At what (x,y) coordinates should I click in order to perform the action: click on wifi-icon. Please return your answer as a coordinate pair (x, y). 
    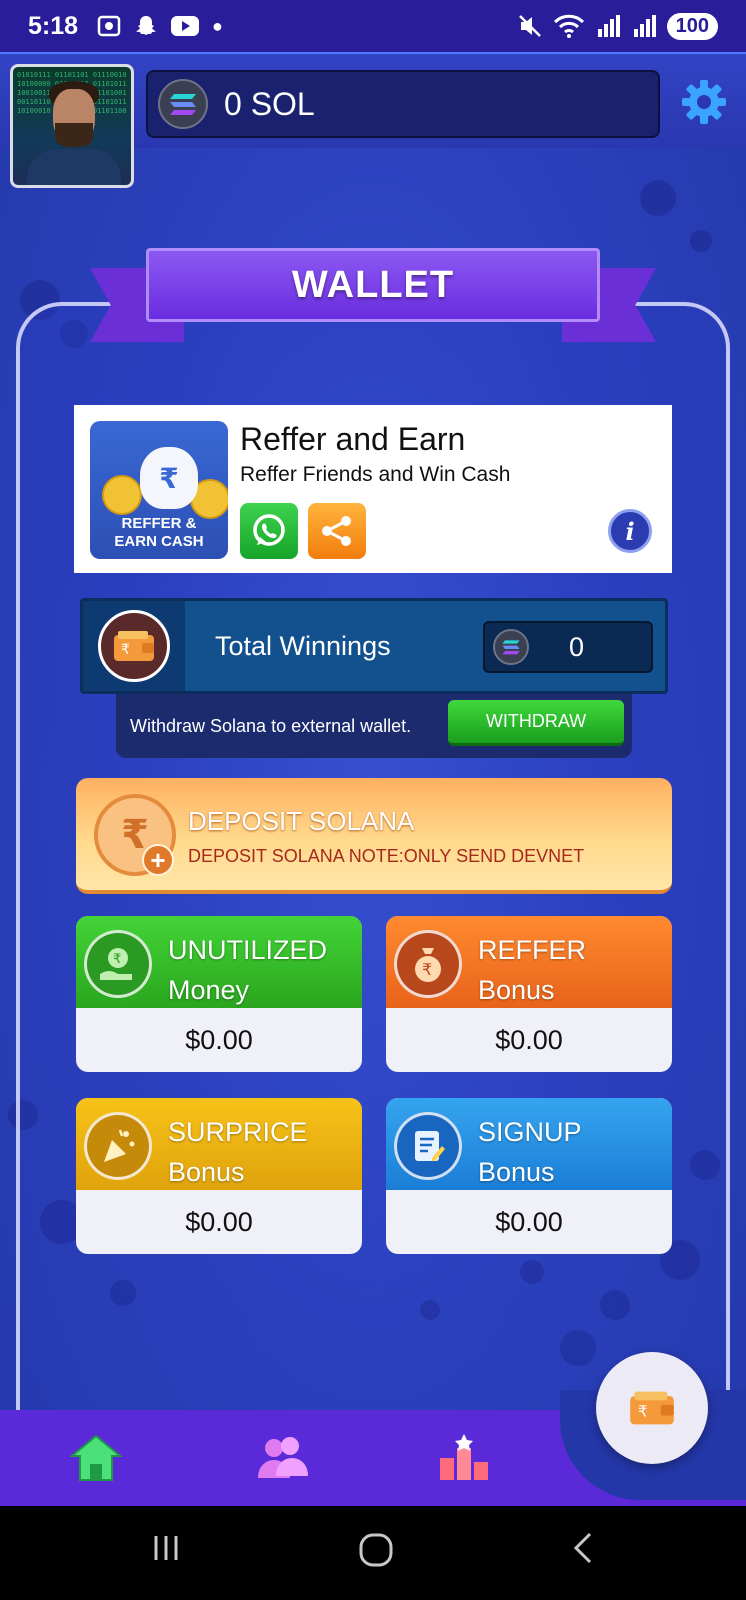
    Looking at the image, I should click on (568, 26).